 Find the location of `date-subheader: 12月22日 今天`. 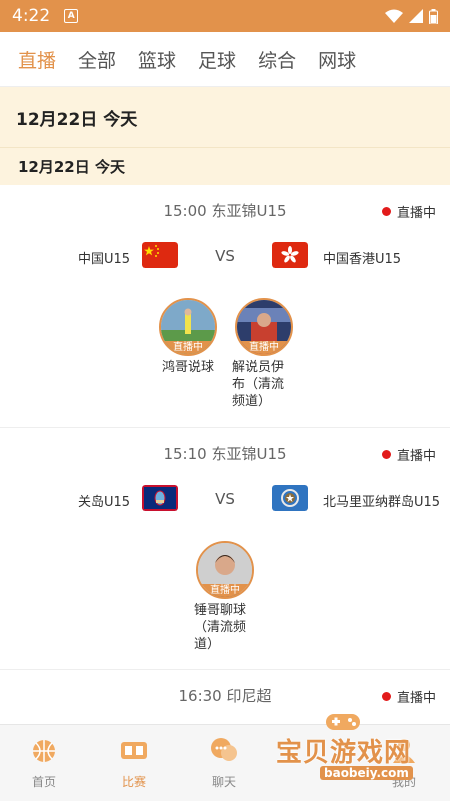

date-subheader: 12月22日 今天 is located at coordinates (225, 166).